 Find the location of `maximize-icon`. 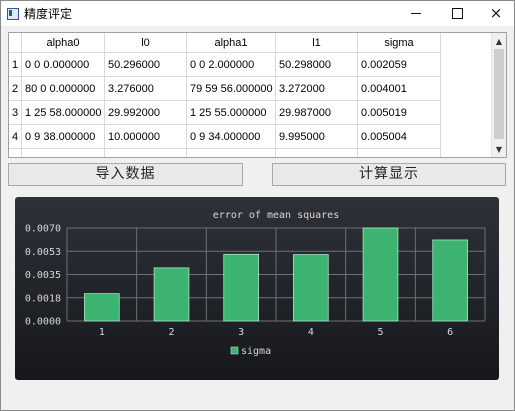

maximize-icon is located at coordinates (457, 13).